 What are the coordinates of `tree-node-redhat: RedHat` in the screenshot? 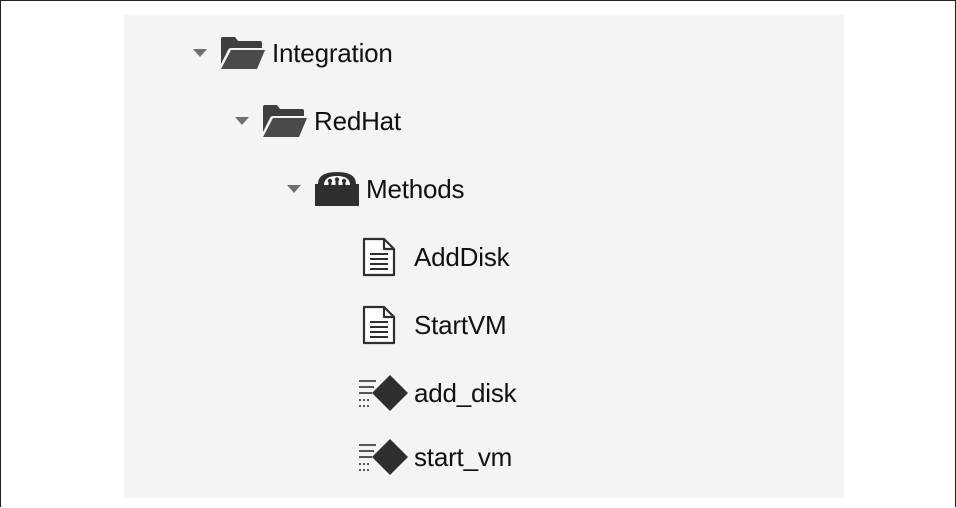 It's located at (317, 121).